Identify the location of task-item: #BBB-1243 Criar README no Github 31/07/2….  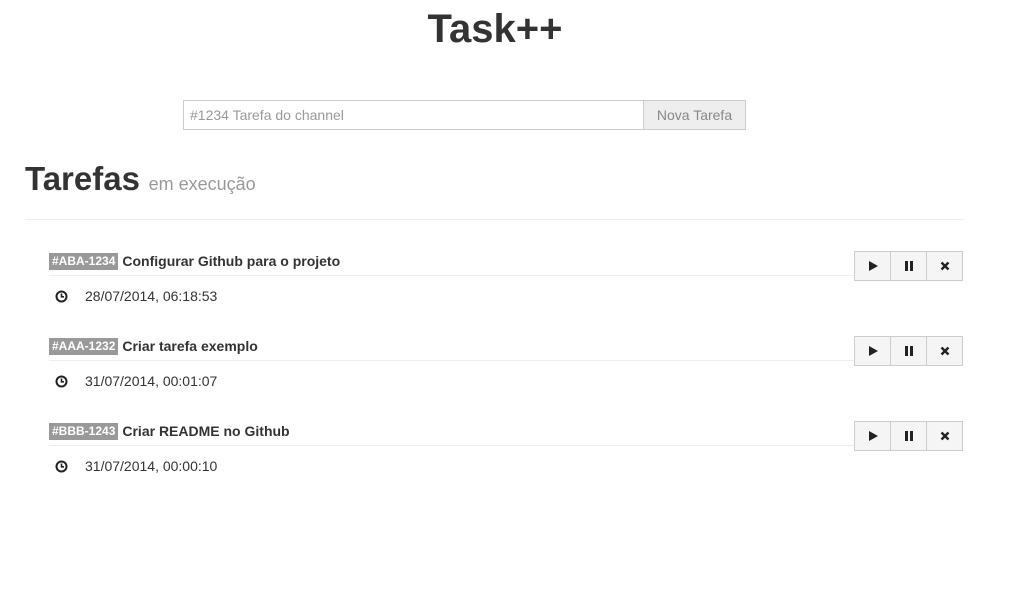
(507, 456).